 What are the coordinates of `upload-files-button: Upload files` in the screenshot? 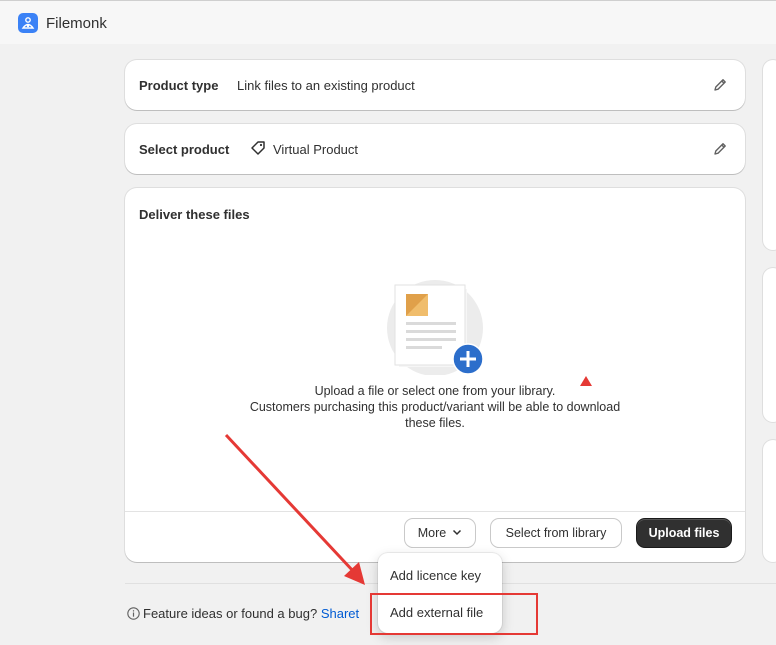 It's located at (684, 533).